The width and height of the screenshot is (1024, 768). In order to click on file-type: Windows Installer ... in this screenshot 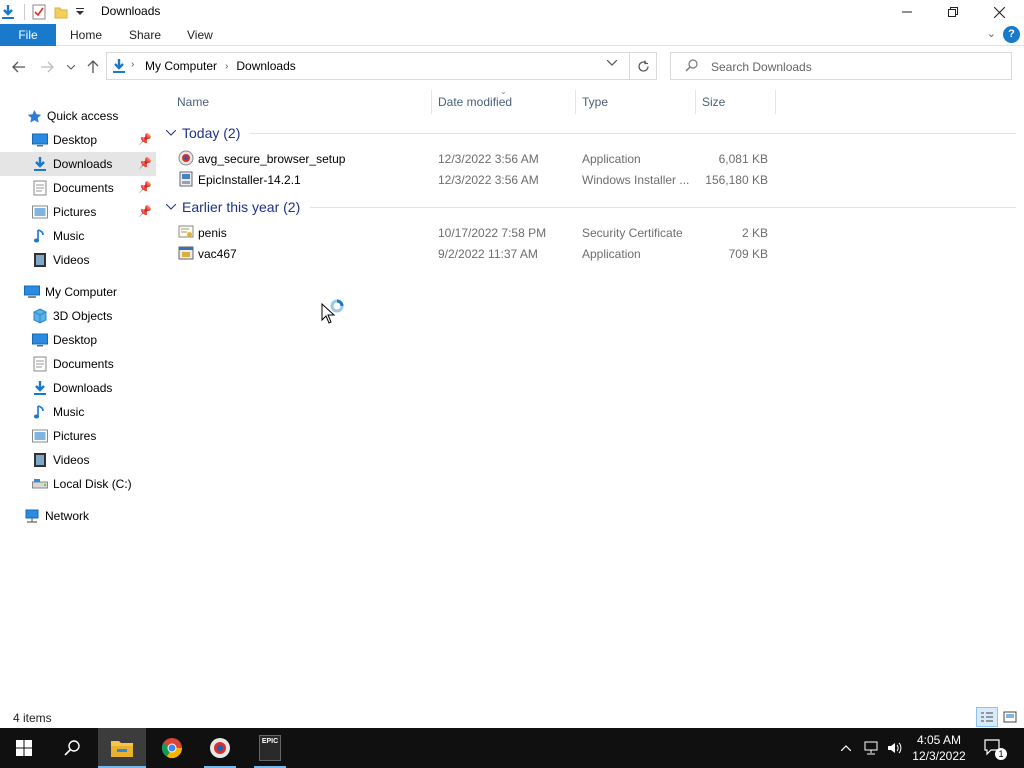, I will do `click(636, 180)`.